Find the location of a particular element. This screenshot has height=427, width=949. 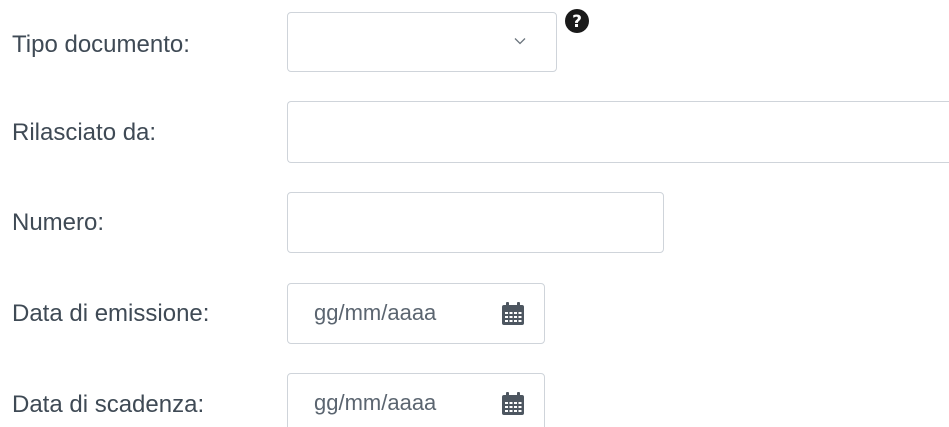

question-circle-icon: ? is located at coordinates (577, 21).